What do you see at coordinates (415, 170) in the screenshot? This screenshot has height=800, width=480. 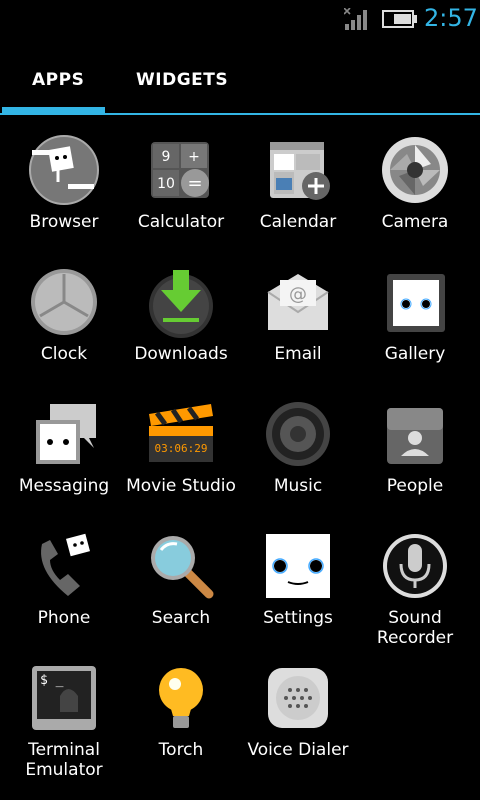 I see `camera-icon` at bounding box center [415, 170].